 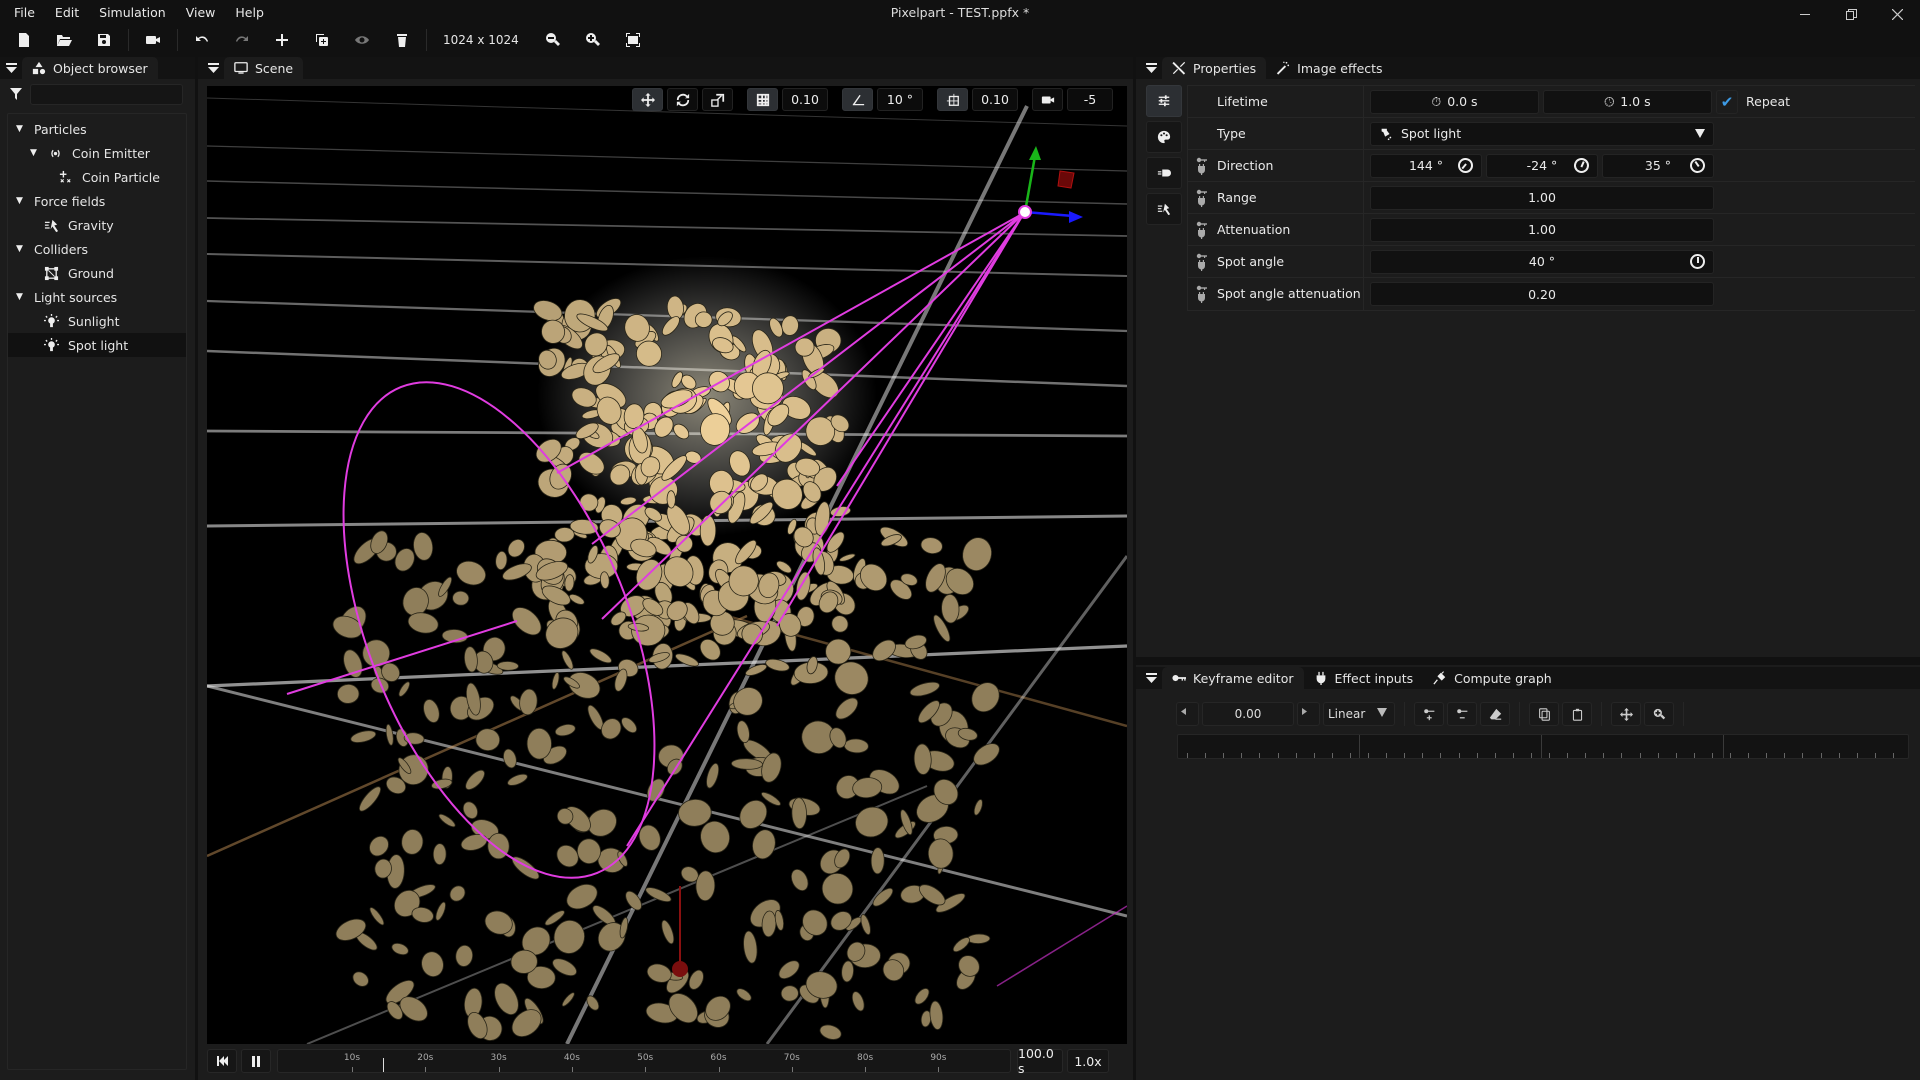 What do you see at coordinates (97, 153) in the screenshot?
I see `tree-item-coin-emitter: ▼ Coin Emitter` at bounding box center [97, 153].